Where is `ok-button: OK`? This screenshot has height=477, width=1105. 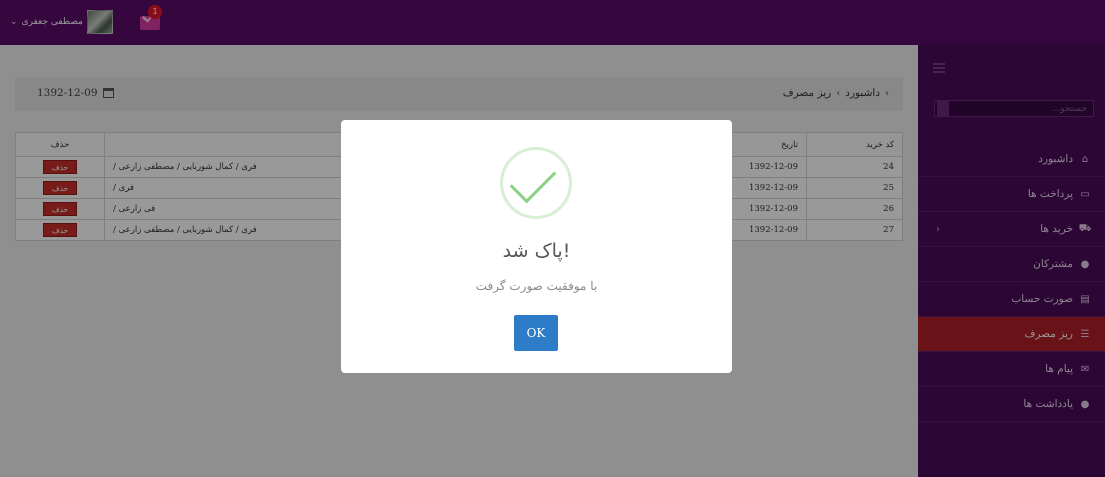 ok-button: OK is located at coordinates (536, 333).